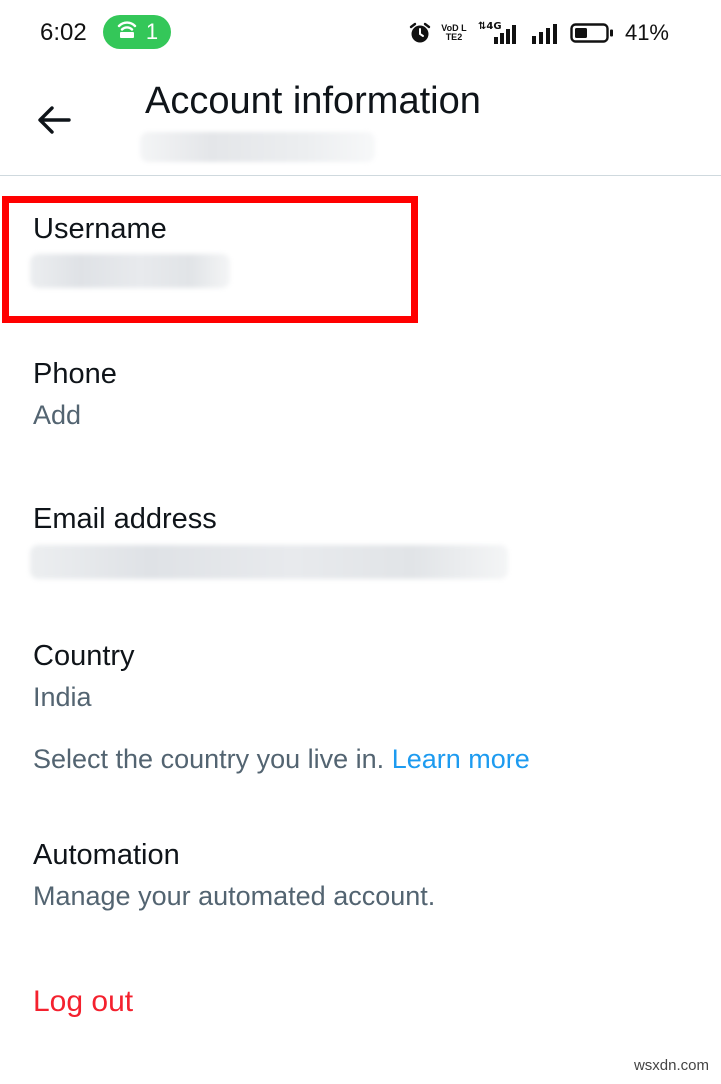  I want to click on email-value-redacted, so click(269, 562).